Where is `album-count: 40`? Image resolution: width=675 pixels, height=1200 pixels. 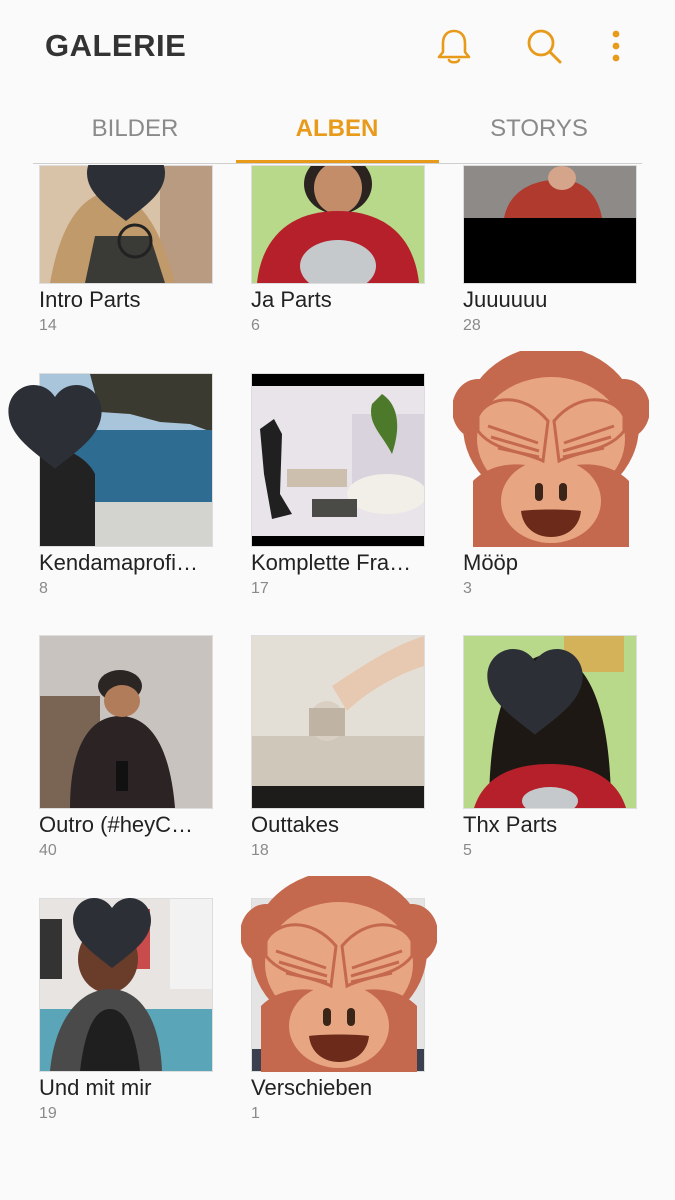 album-count: 40 is located at coordinates (48, 850).